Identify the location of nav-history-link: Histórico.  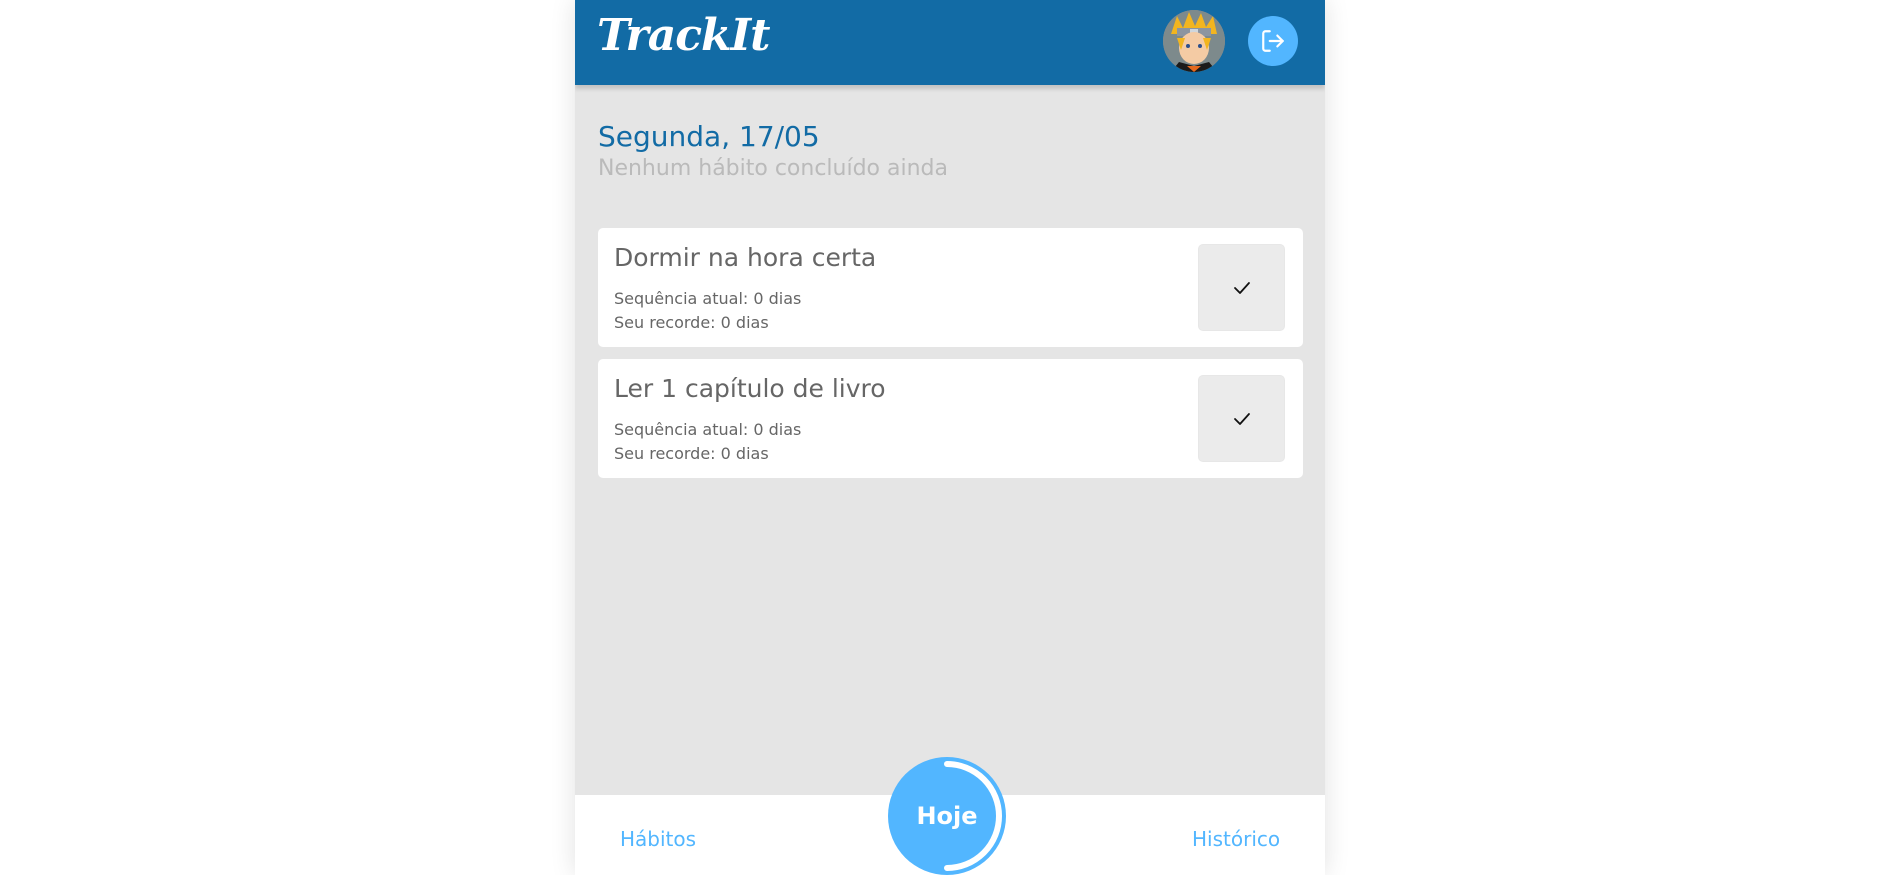
(1236, 839).